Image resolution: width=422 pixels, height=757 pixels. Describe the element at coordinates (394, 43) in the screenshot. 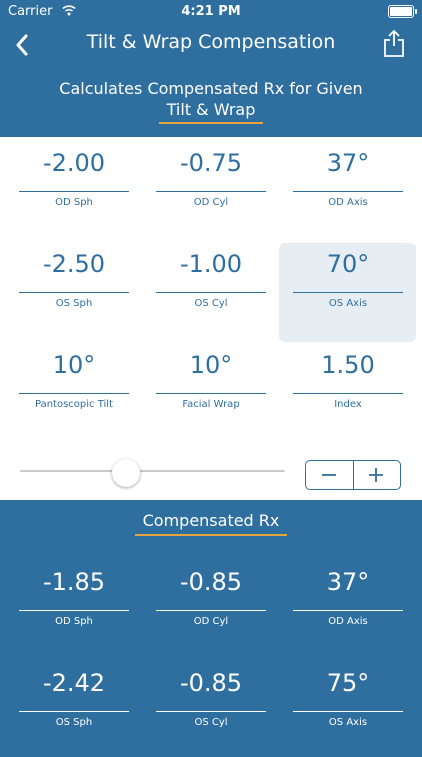

I see `share-icon` at that location.